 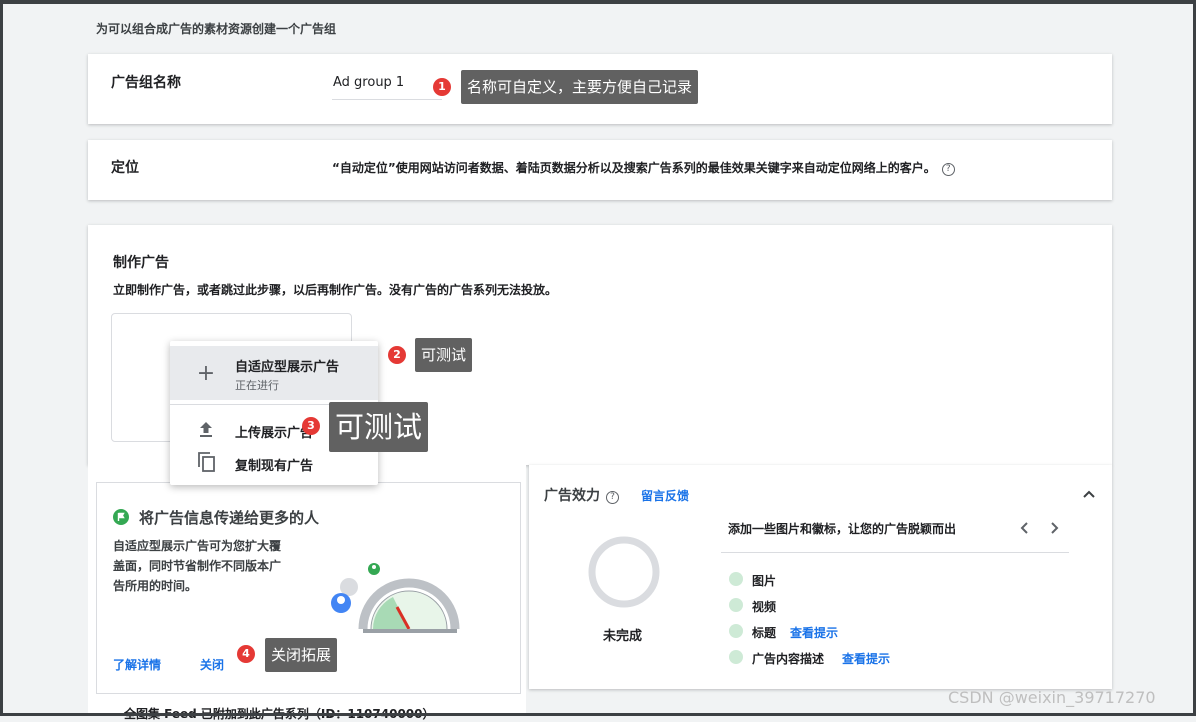 What do you see at coordinates (335, 290) in the screenshot?
I see `create-ad-subtitle: 立即制作广告，或者跳过此步骤，以后再制作广告。没有广告的广告系列无法投放。` at bounding box center [335, 290].